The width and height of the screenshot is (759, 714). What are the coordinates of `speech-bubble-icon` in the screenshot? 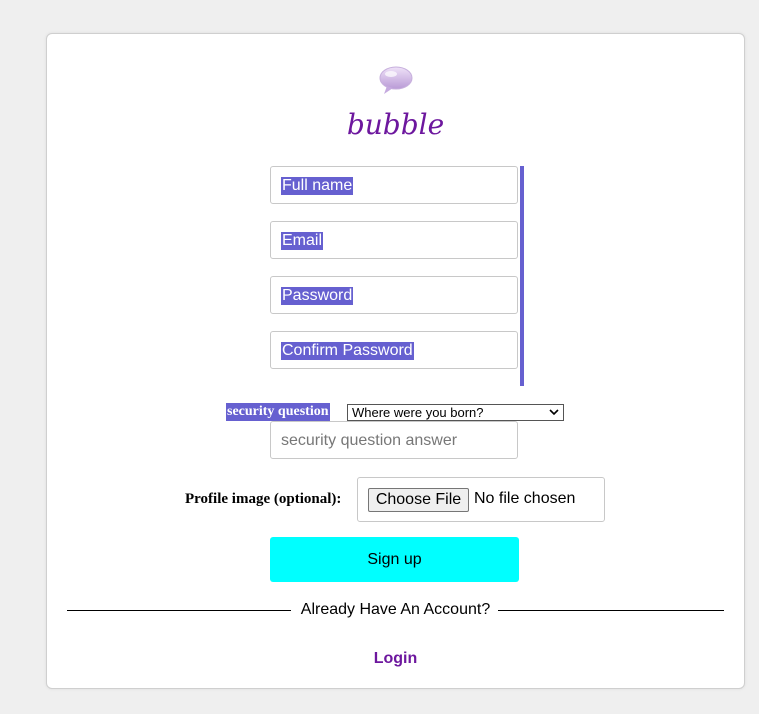 It's located at (396, 80).